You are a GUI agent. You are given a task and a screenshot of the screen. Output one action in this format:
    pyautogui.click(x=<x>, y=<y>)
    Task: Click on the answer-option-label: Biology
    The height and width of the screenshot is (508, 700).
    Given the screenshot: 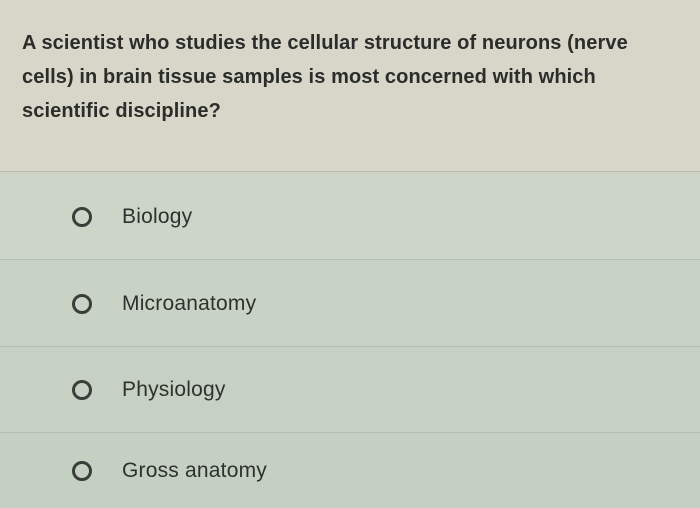 What is the action you would take?
    pyautogui.click(x=157, y=216)
    